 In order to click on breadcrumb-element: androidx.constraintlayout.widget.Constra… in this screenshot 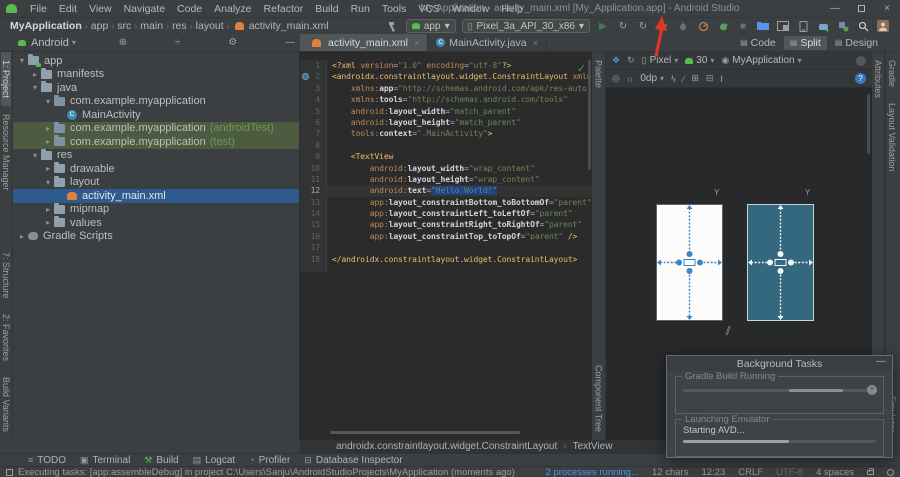, I will do `click(446, 446)`.